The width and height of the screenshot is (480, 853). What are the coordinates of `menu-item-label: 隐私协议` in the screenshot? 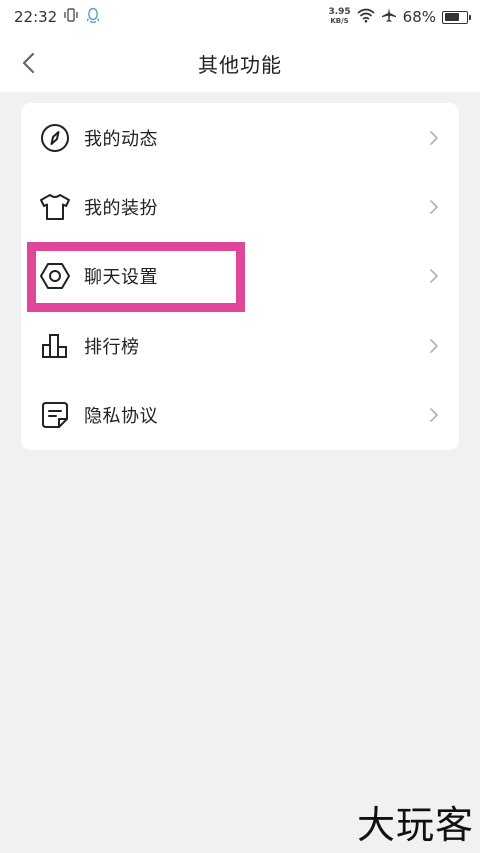 It's located at (121, 417).